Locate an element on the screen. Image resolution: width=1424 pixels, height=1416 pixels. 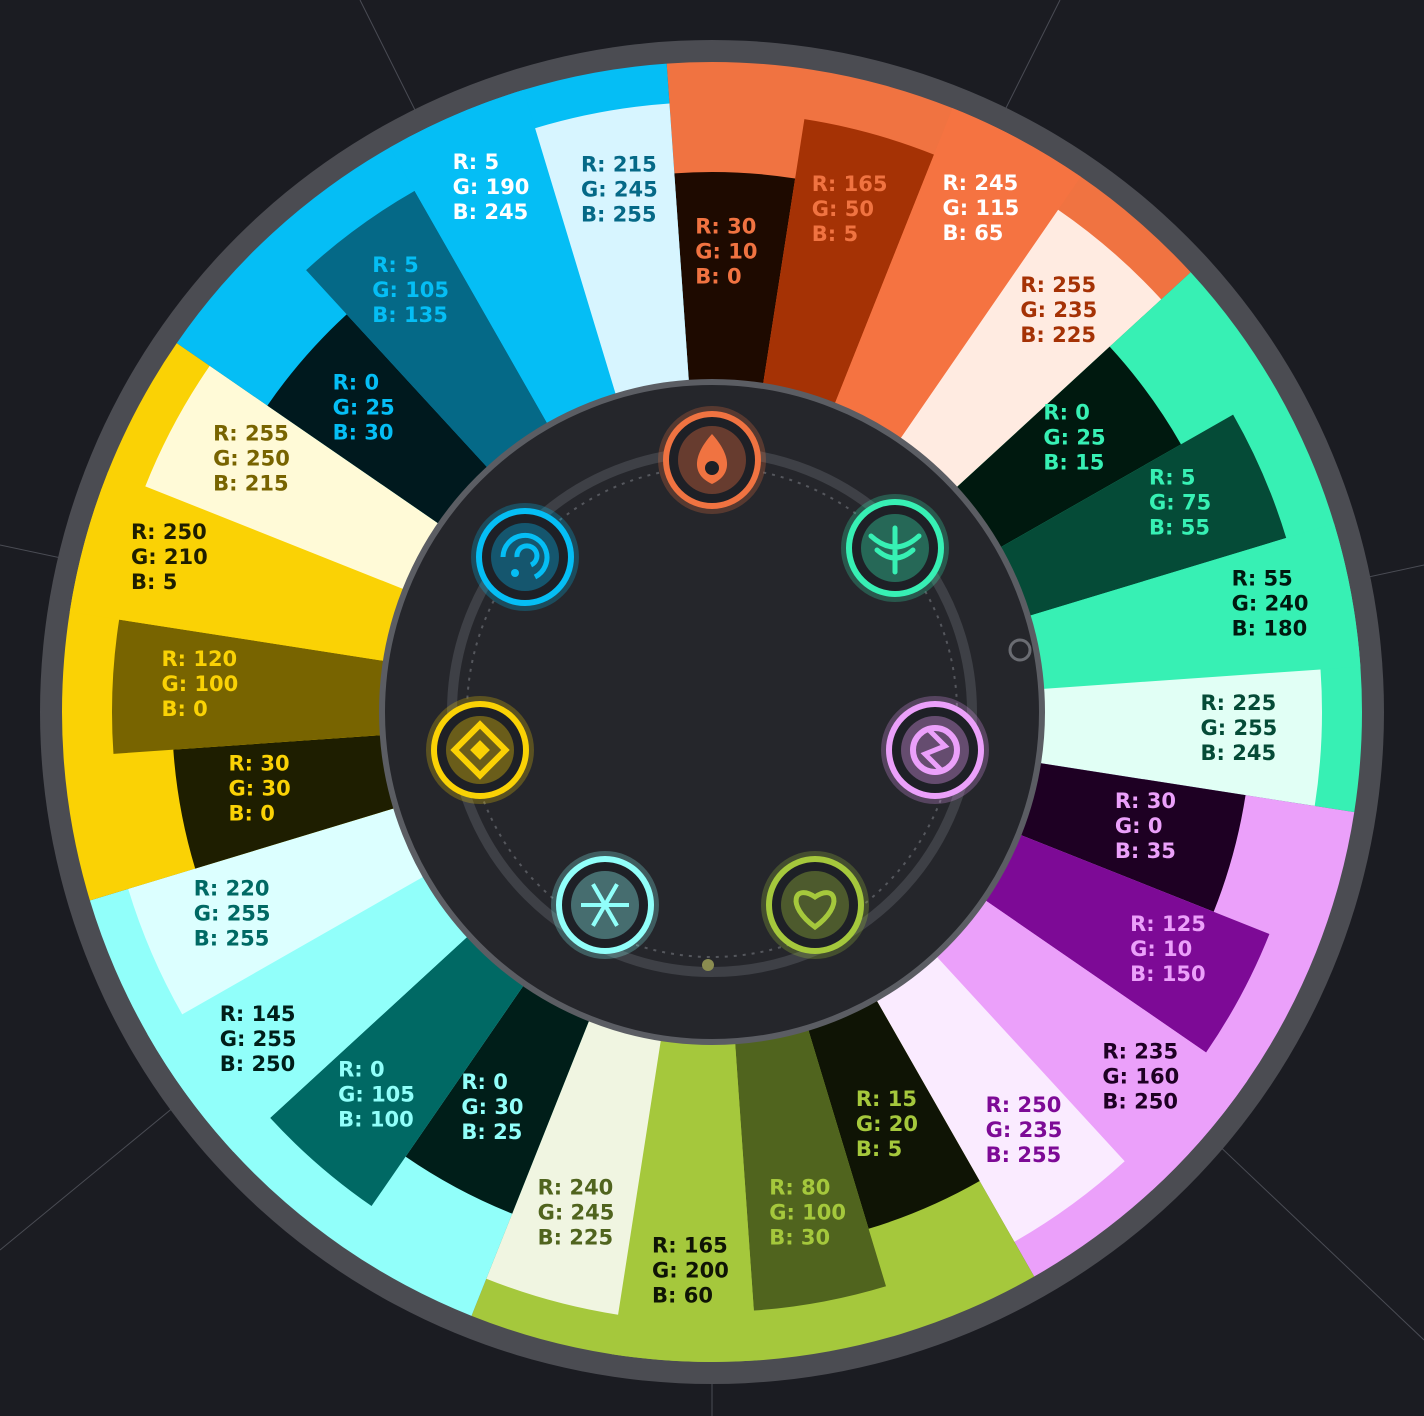
pyro-swatch-3-line-2: G: 115 is located at coordinates (980, 208).